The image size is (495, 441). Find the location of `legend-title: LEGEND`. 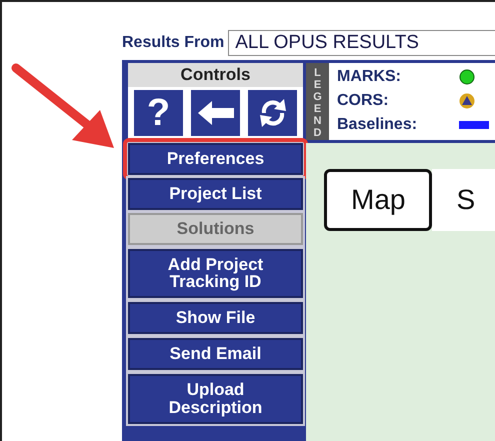

legend-title: LEGEND is located at coordinates (317, 101).